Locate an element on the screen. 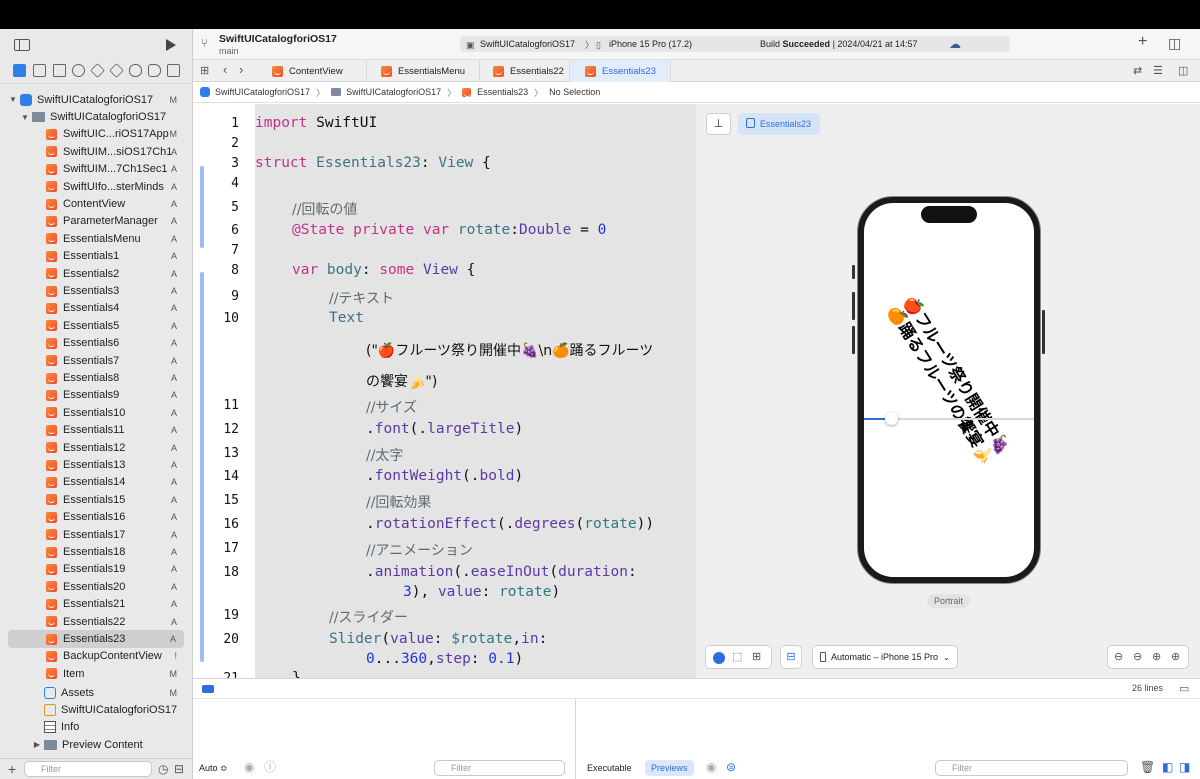 Image resolution: width=1200 pixels, height=779 pixels. zoom-out-icon: ⊖ is located at coordinates (1118, 657).